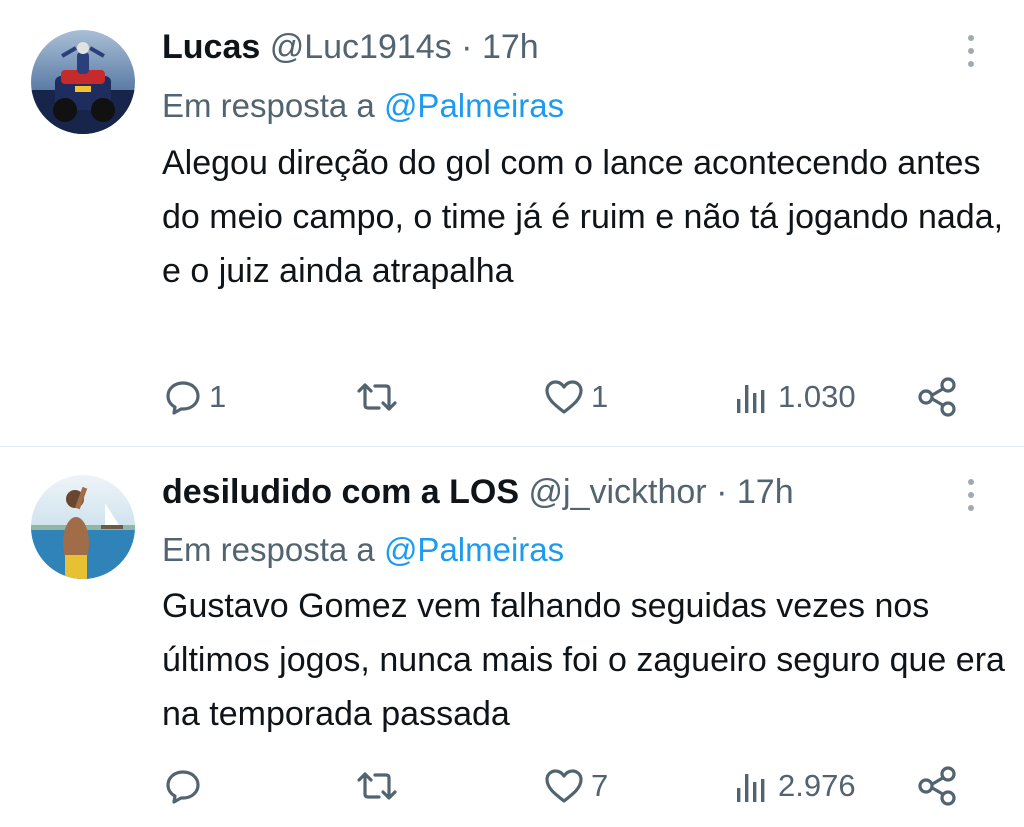  Describe the element at coordinates (600, 785) in the screenshot. I see `like-count: 7` at that location.